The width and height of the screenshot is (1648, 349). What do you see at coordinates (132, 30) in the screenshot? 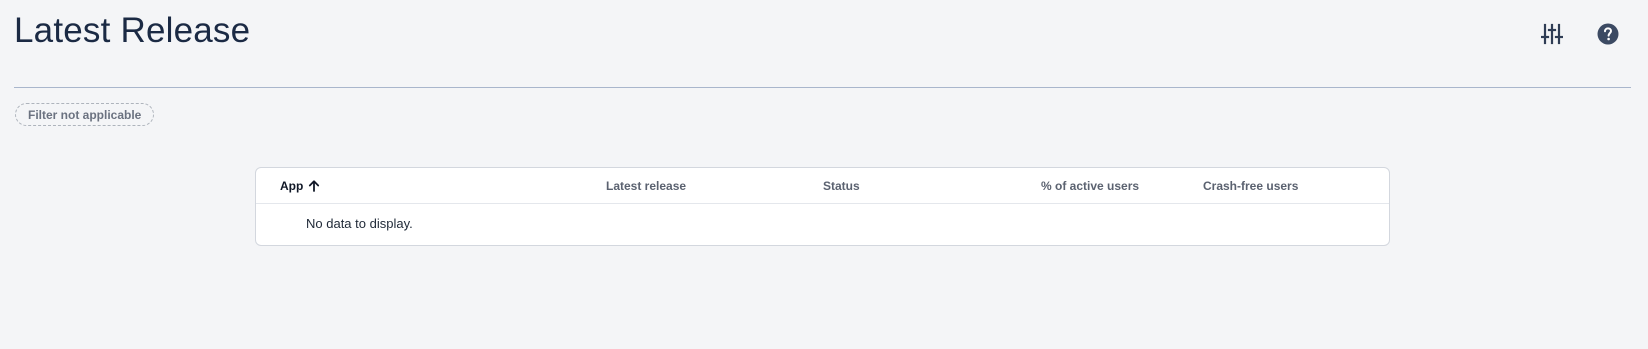
I see `page-title: Latest Release` at bounding box center [132, 30].